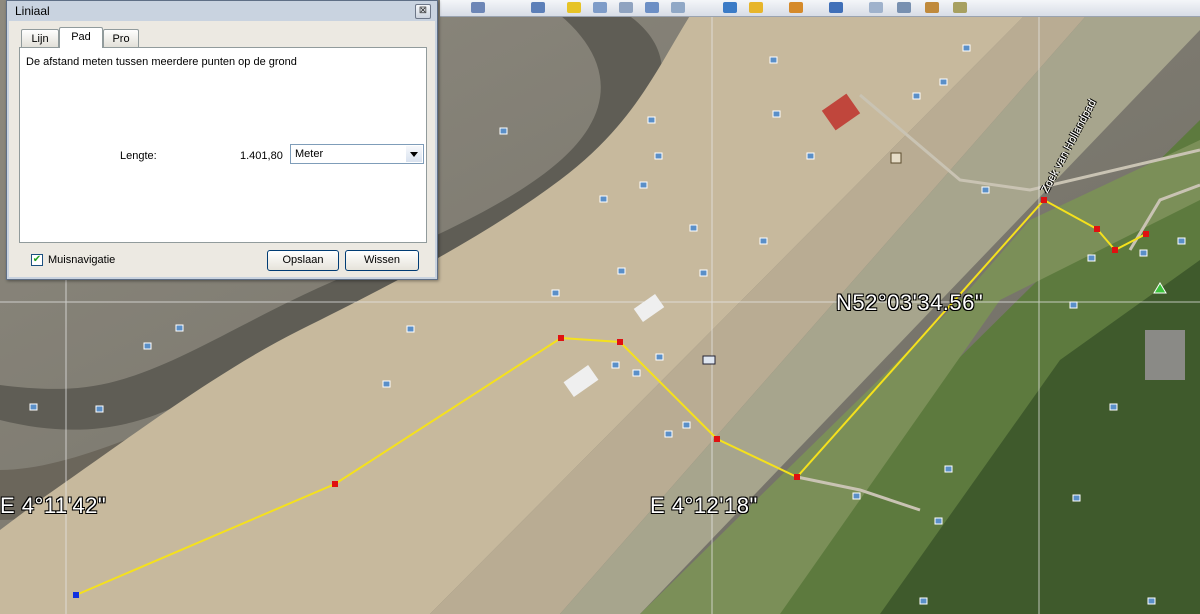  Describe the element at coordinates (904, 7) in the screenshot. I see `print-icon` at that location.